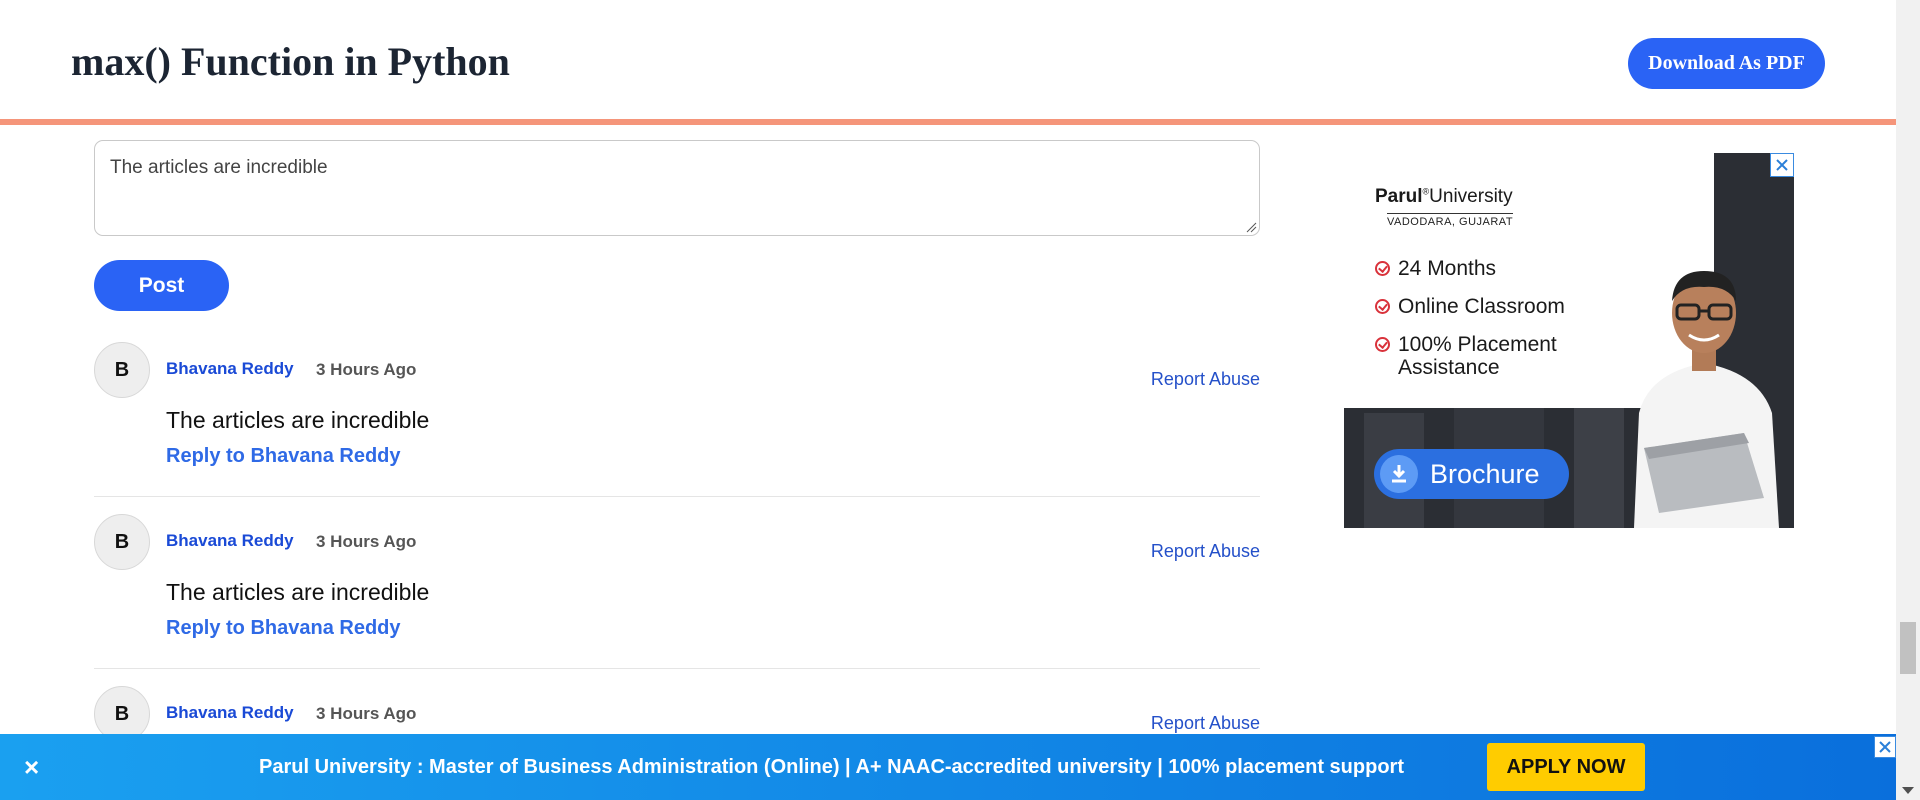  What do you see at coordinates (1435, 268) in the screenshot?
I see `ad-feature: 24 Months` at bounding box center [1435, 268].